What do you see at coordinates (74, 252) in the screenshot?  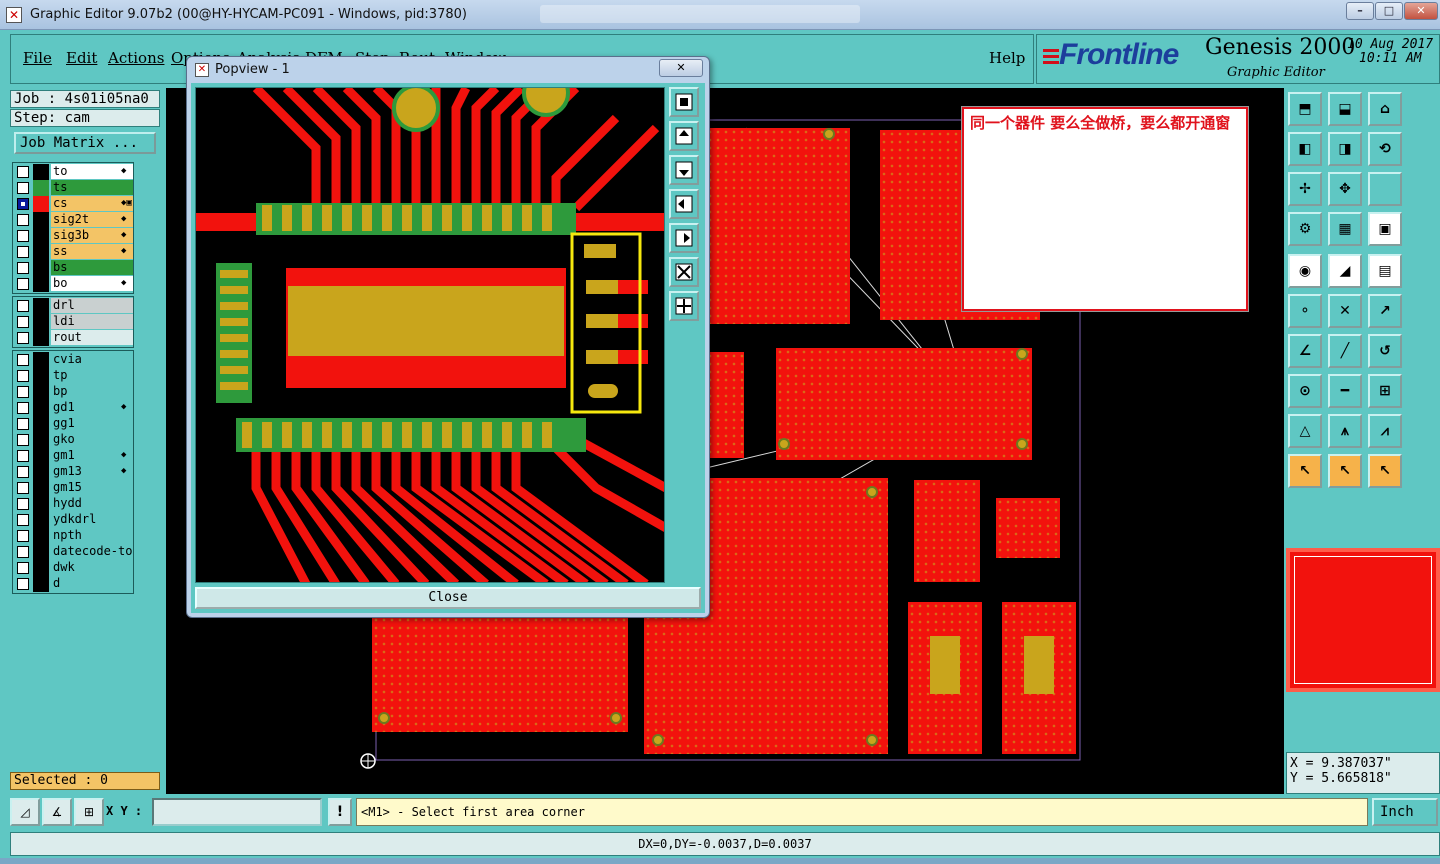 I see `layer-row-ss: ss ◆` at bounding box center [74, 252].